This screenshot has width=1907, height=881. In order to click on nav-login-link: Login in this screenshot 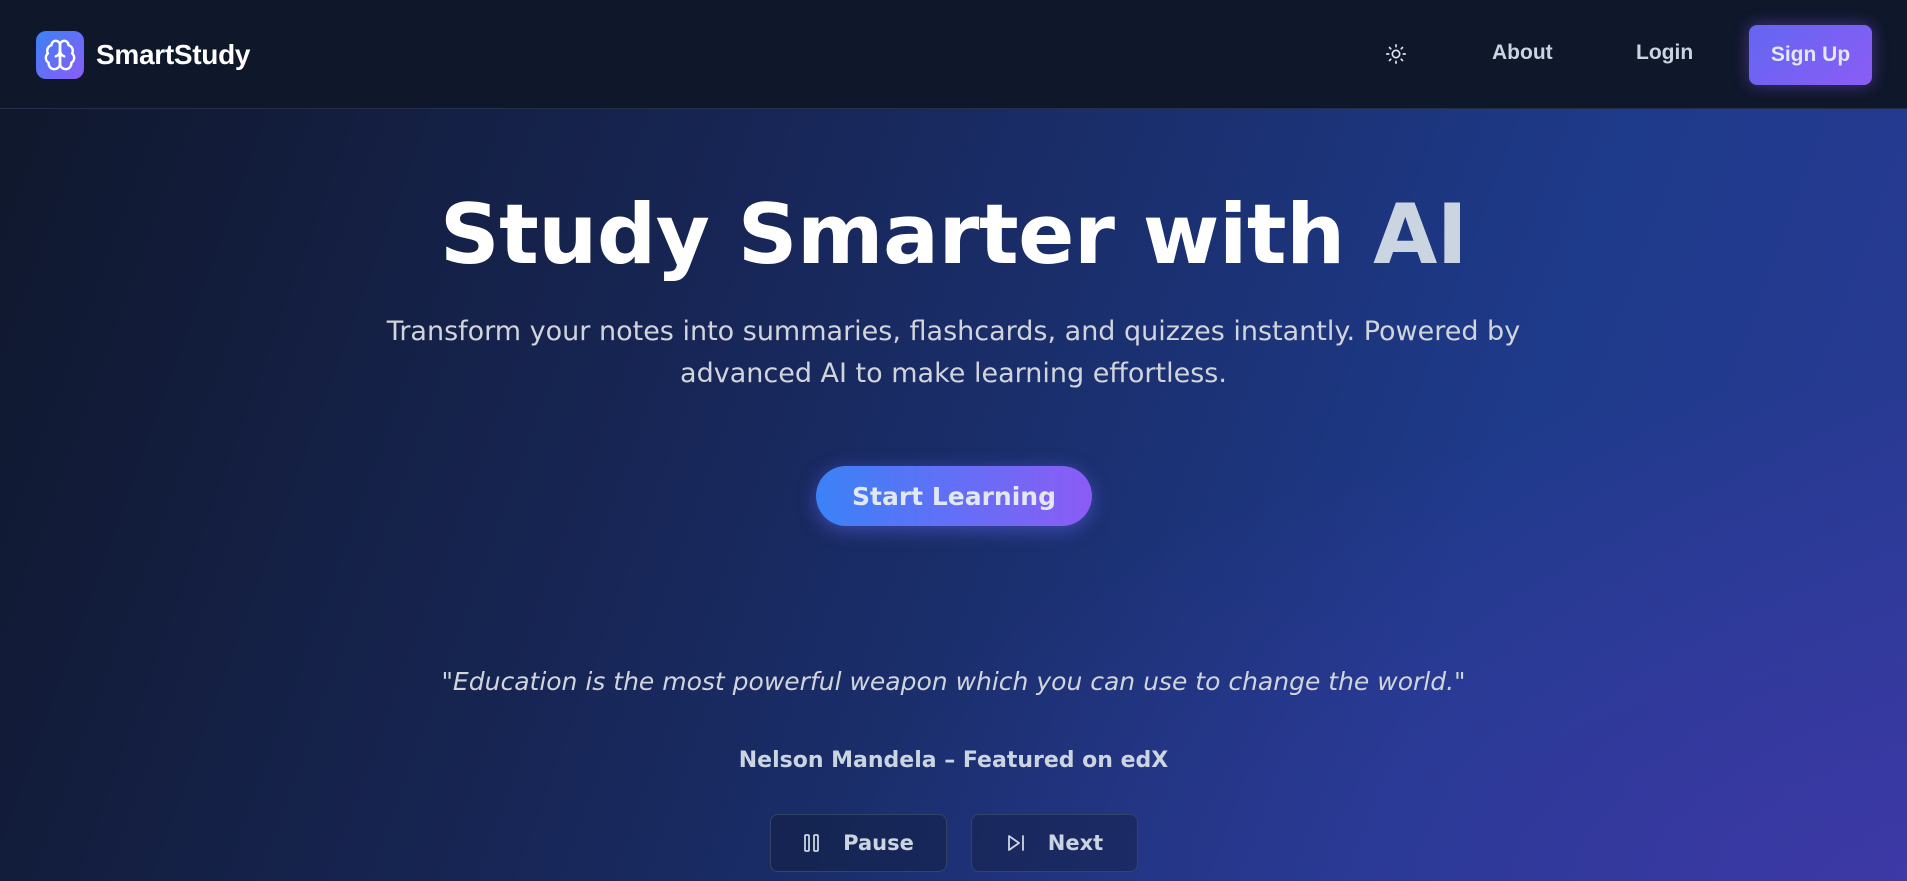, I will do `click(1664, 53)`.